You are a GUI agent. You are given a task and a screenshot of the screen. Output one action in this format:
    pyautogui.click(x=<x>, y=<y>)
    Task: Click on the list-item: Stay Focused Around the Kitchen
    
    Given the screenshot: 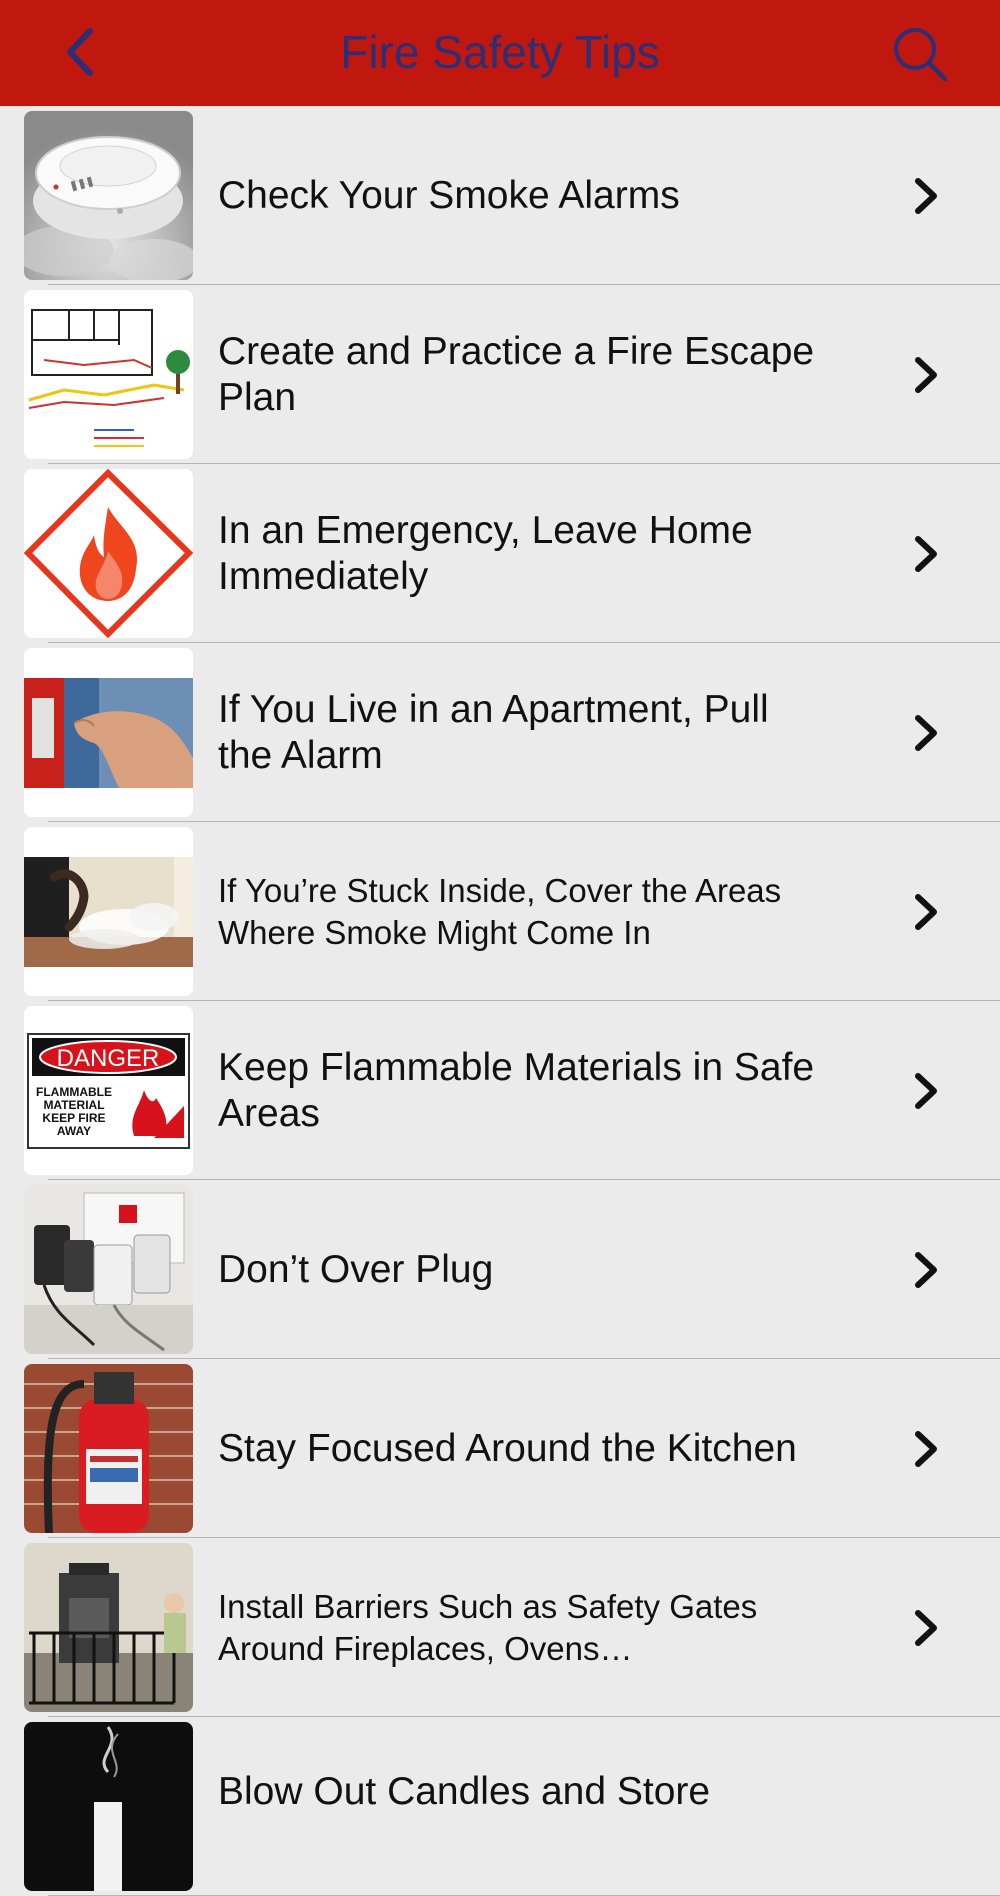 What is the action you would take?
    pyautogui.click(x=500, y=1448)
    